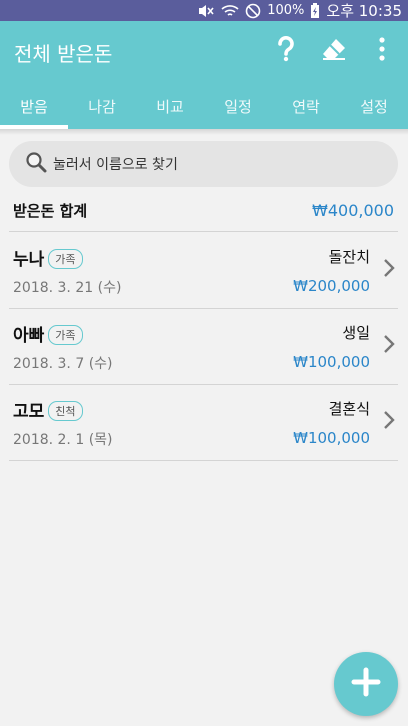  I want to click on total-label: 받은돈 합계, so click(50, 211).